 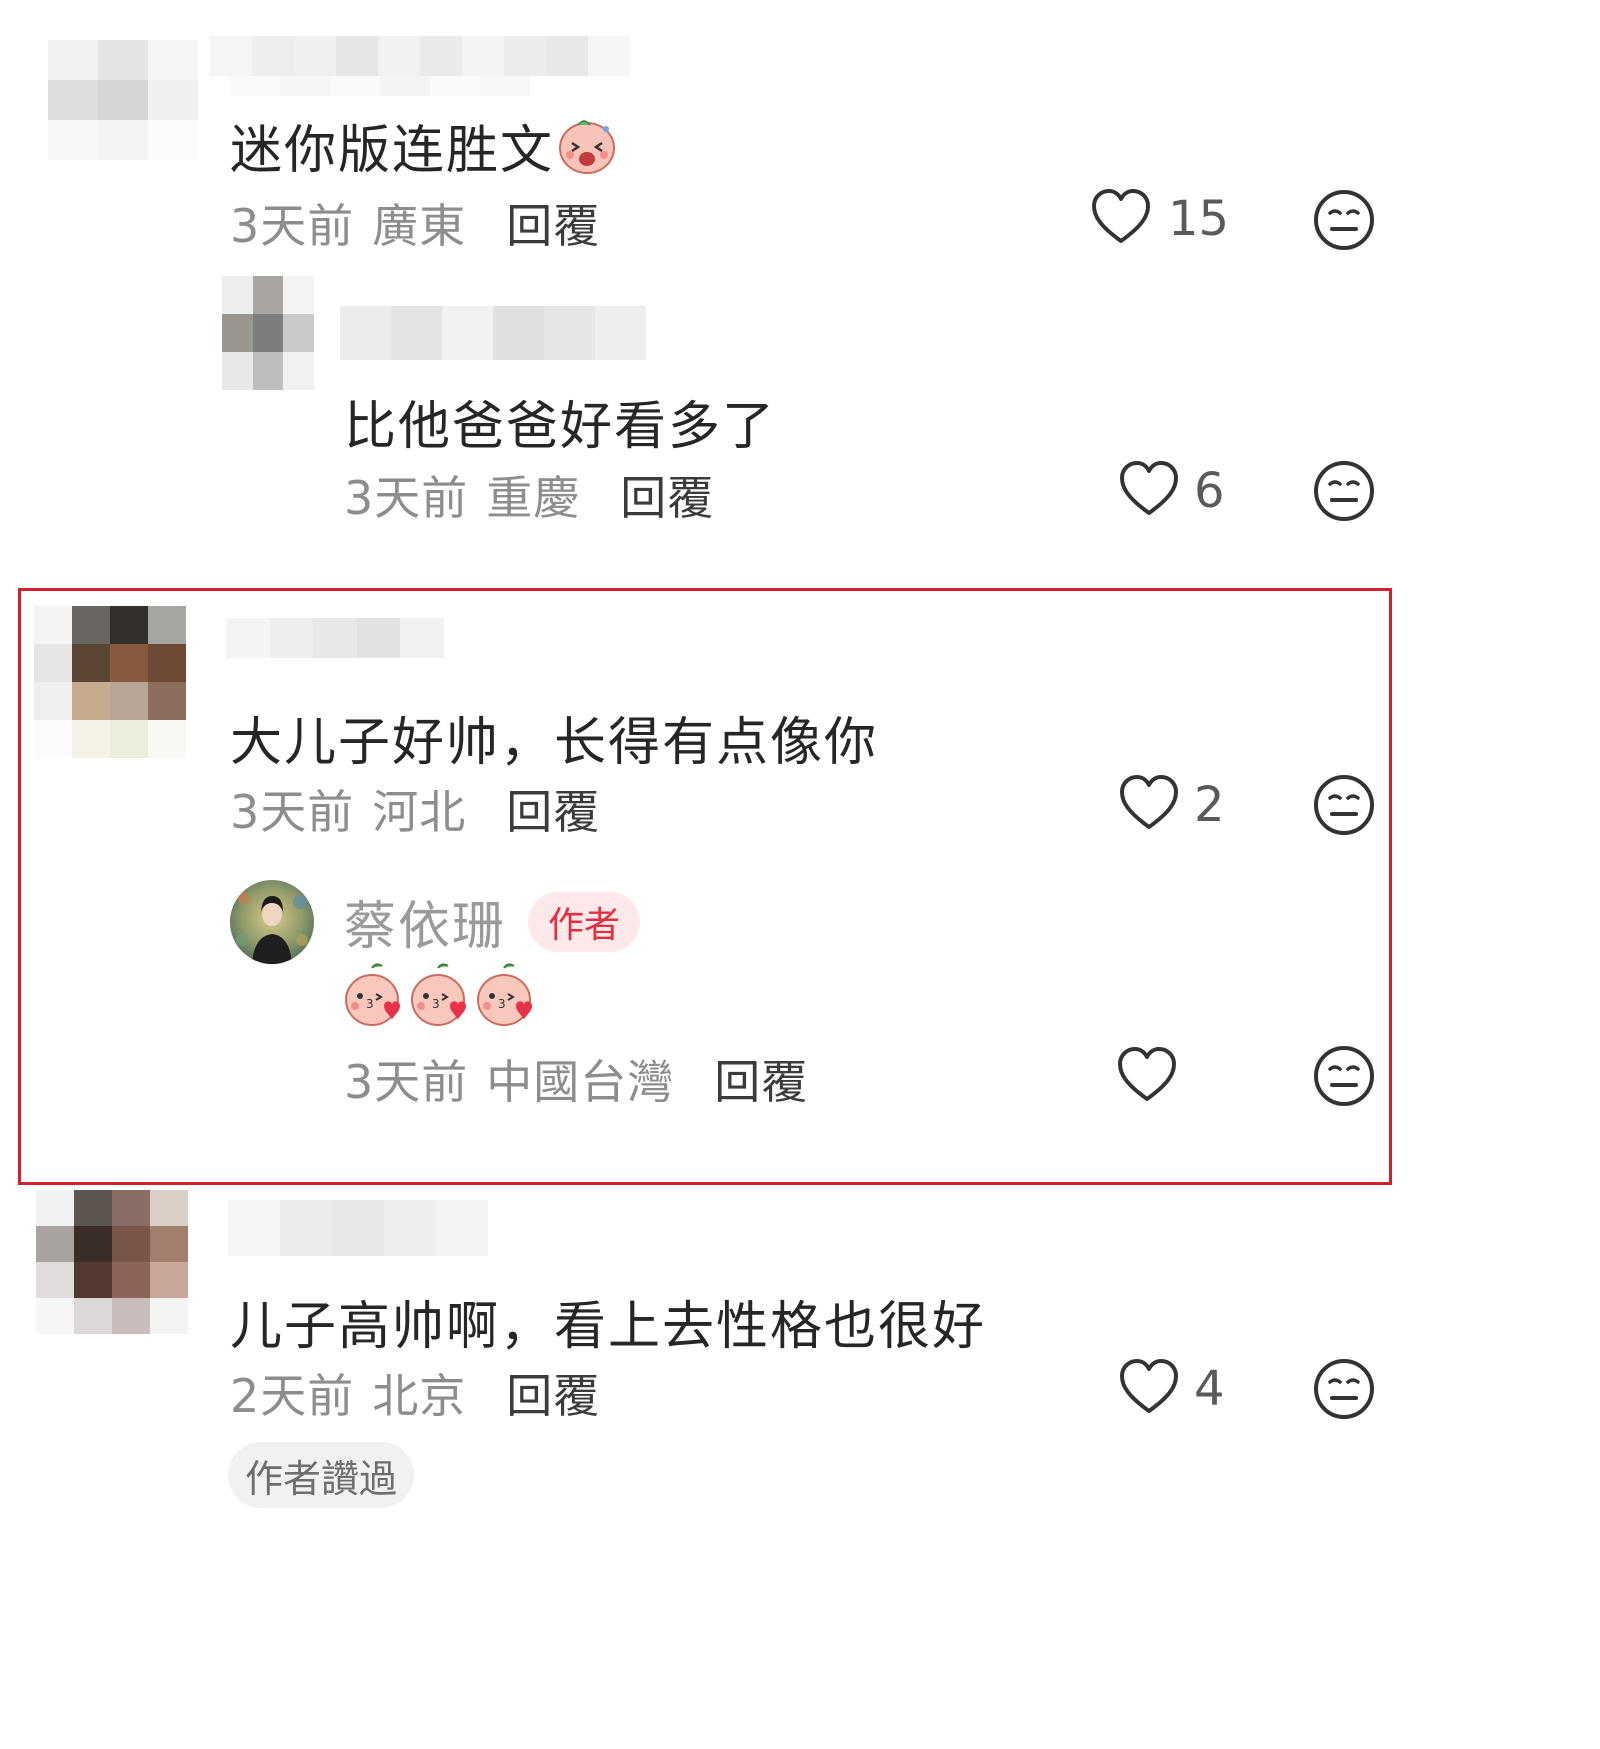 What do you see at coordinates (1159, 219) in the screenshot?
I see `like-button: 15` at bounding box center [1159, 219].